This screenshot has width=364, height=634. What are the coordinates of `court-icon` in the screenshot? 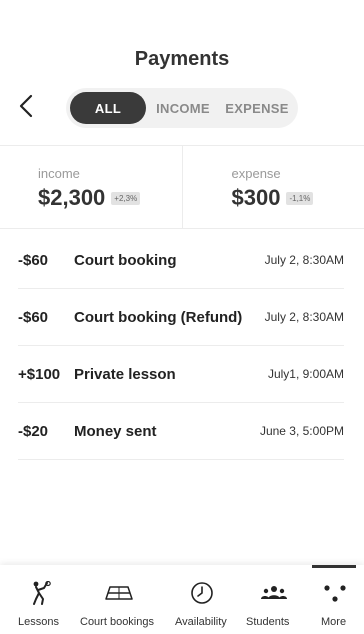 It's located at (119, 593).